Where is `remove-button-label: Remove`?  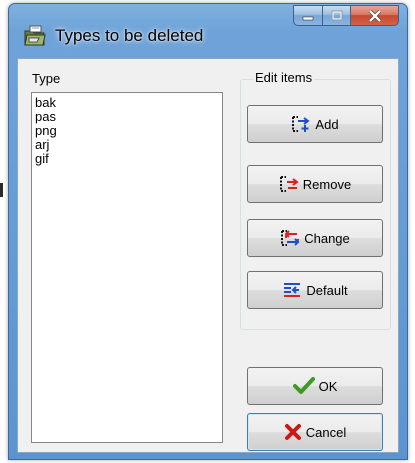
remove-button-label: Remove is located at coordinates (327, 184).